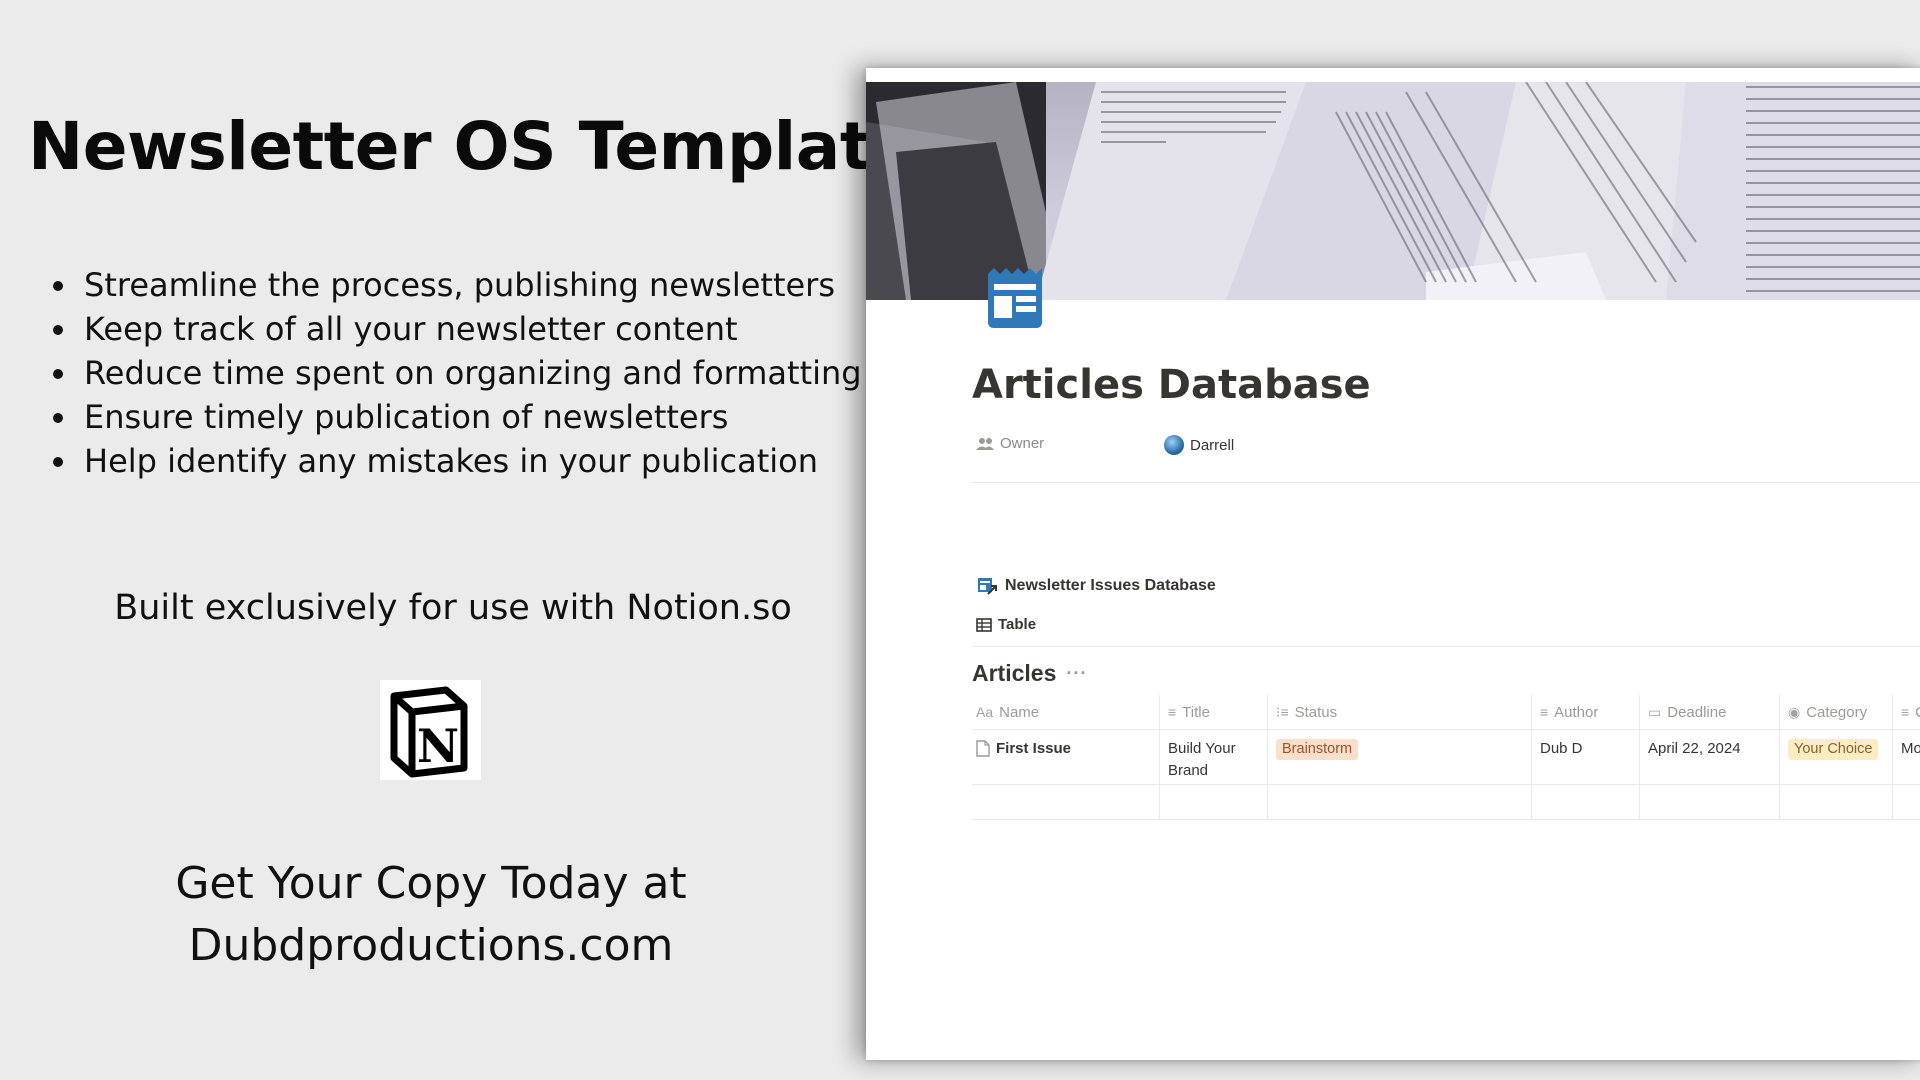 This screenshot has width=1920, height=1080. What do you see at coordinates (987, 586) in the screenshot?
I see `linked-database-icon` at bounding box center [987, 586].